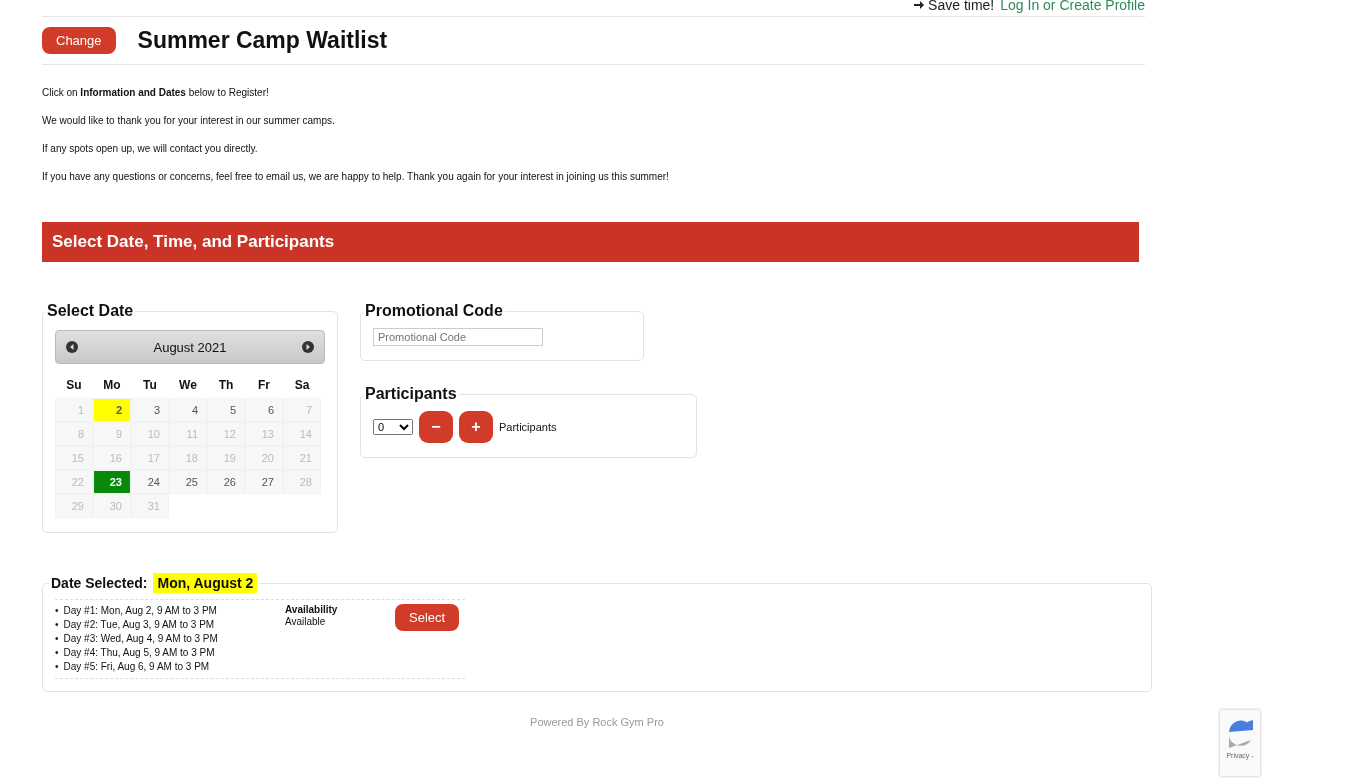  I want to click on selected-date-highlight: Mon, August 2, so click(205, 583).